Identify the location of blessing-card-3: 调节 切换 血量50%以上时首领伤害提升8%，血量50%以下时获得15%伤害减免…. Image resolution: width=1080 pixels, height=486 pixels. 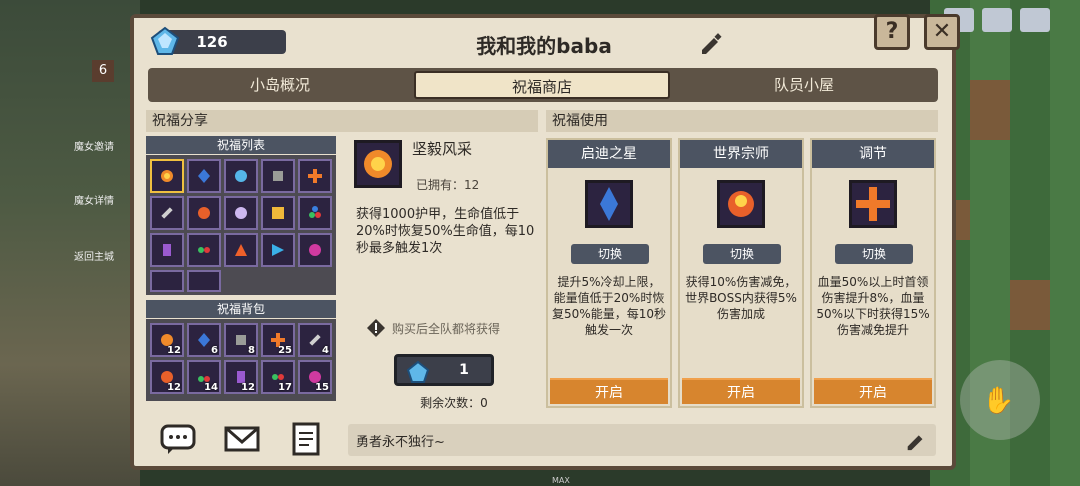
(873, 273).